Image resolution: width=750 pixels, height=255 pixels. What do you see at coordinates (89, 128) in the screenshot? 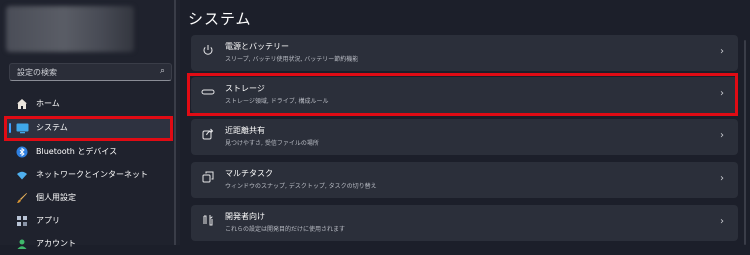
I see `sidebar-item-system: システム` at bounding box center [89, 128].